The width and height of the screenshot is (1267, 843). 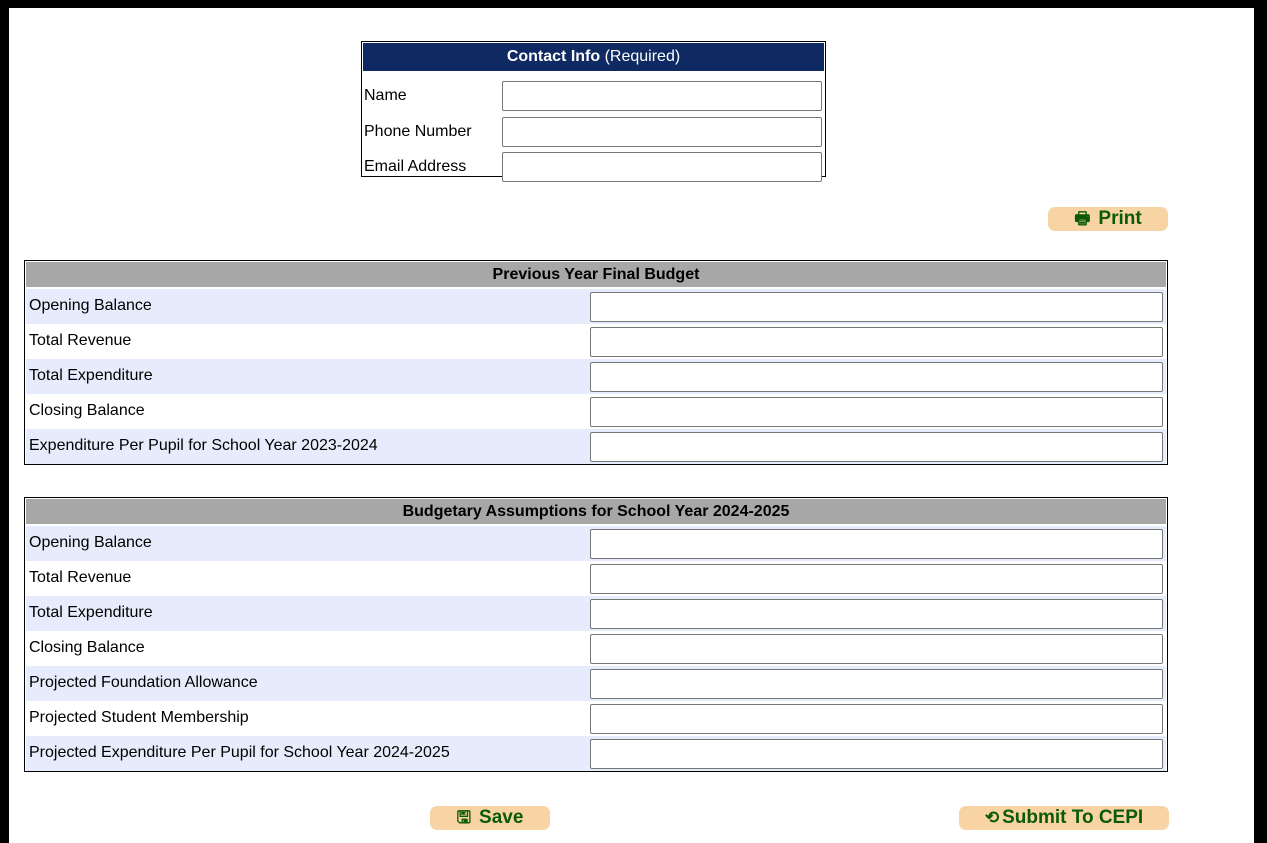 What do you see at coordinates (385, 95) in the screenshot?
I see `name-label: Name` at bounding box center [385, 95].